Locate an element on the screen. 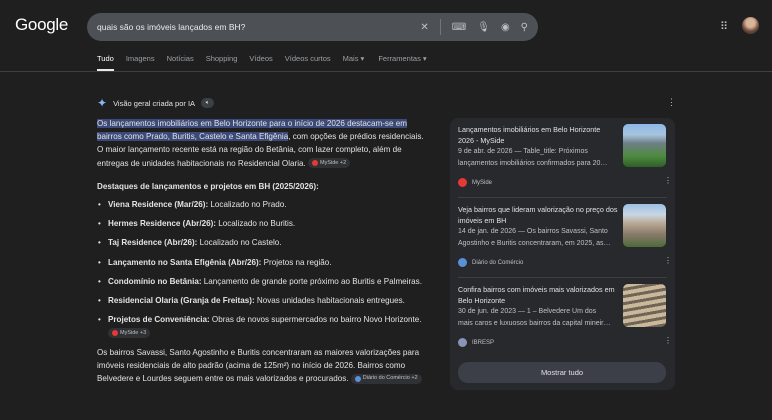 This screenshot has width=772, height=420. ai-overview-title: Visão geral criada por IA is located at coordinates (154, 103).